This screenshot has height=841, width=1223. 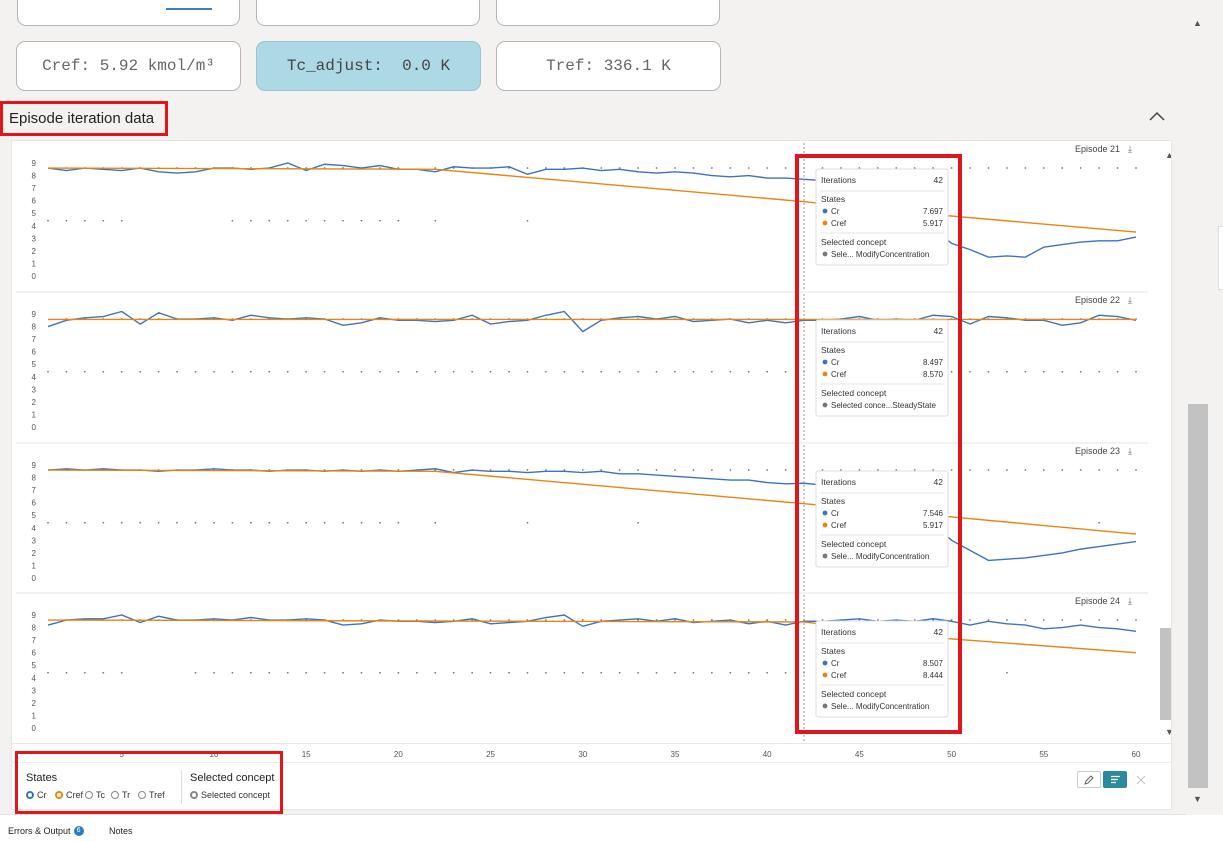 What do you see at coordinates (1168, 155) in the screenshot?
I see `scroll-up-icon: ▲` at bounding box center [1168, 155].